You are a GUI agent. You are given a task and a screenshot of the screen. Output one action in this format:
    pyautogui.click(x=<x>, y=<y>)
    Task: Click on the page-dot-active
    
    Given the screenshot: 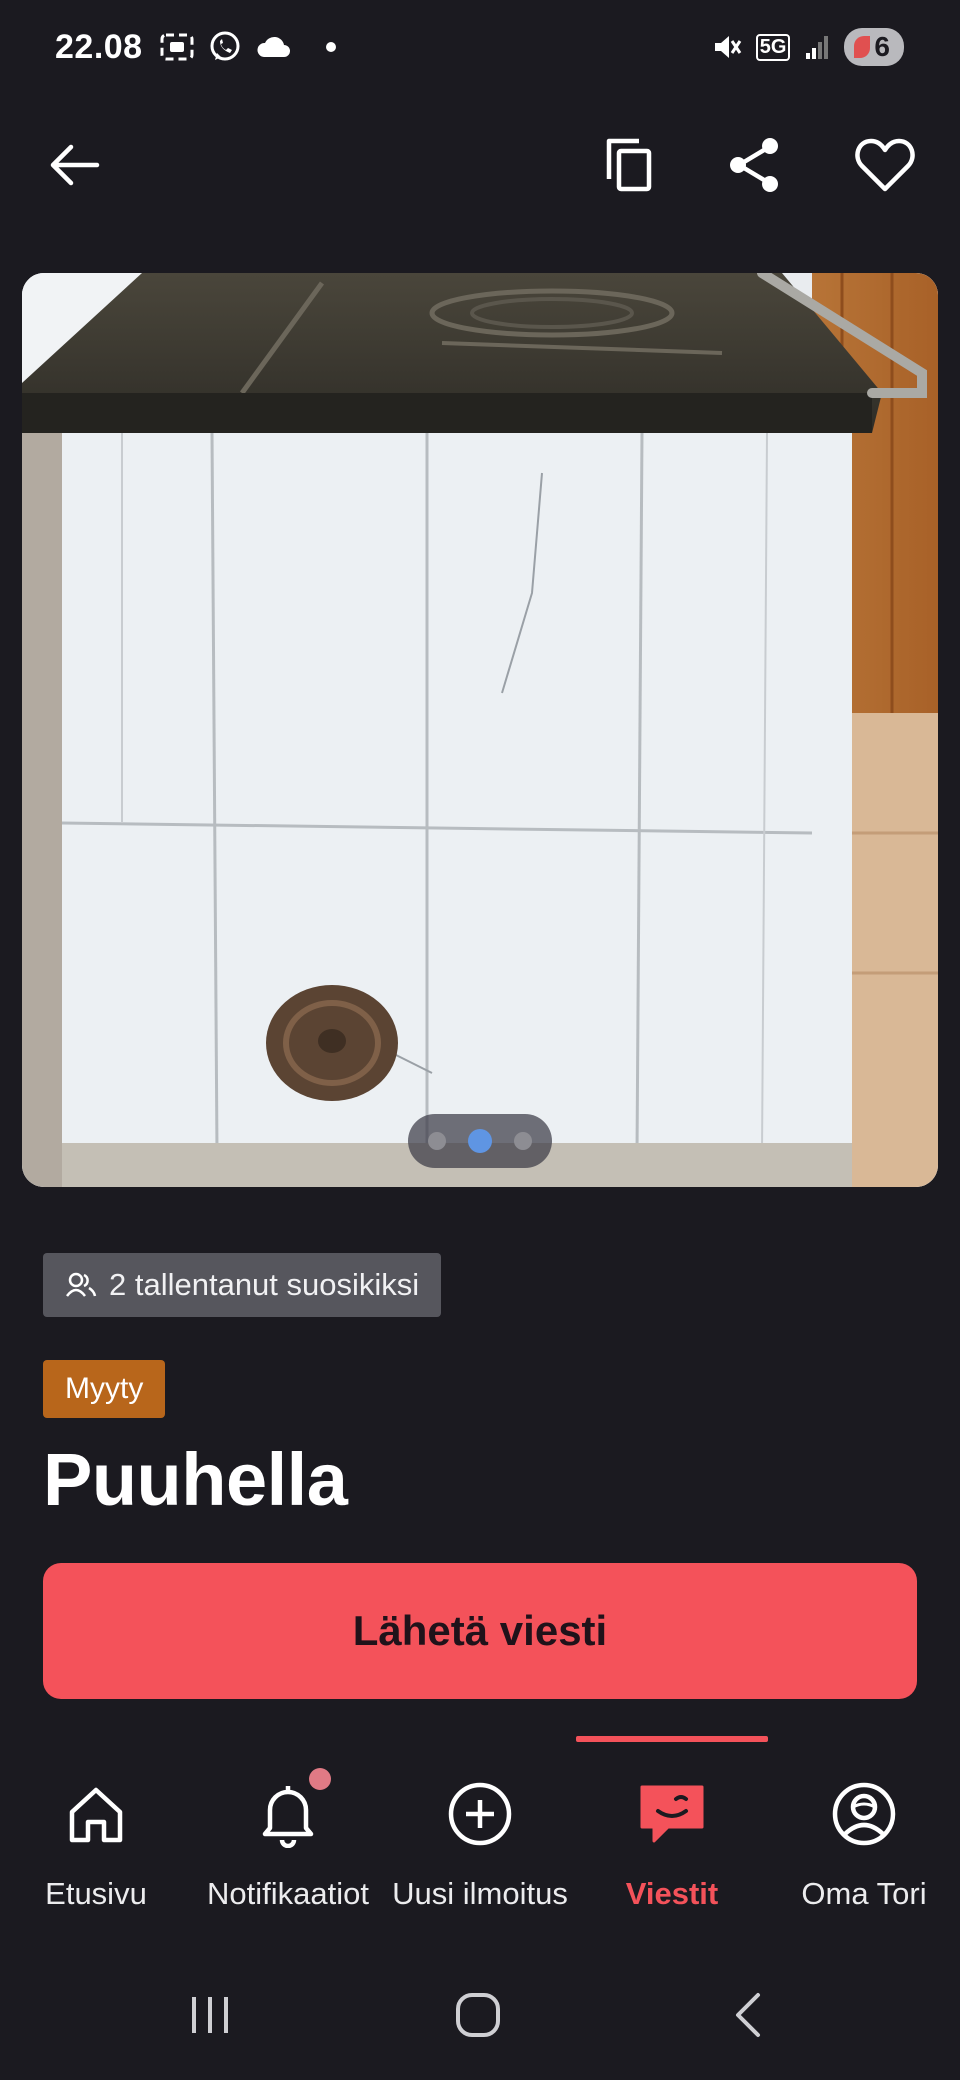 What is the action you would take?
    pyautogui.click(x=480, y=1141)
    